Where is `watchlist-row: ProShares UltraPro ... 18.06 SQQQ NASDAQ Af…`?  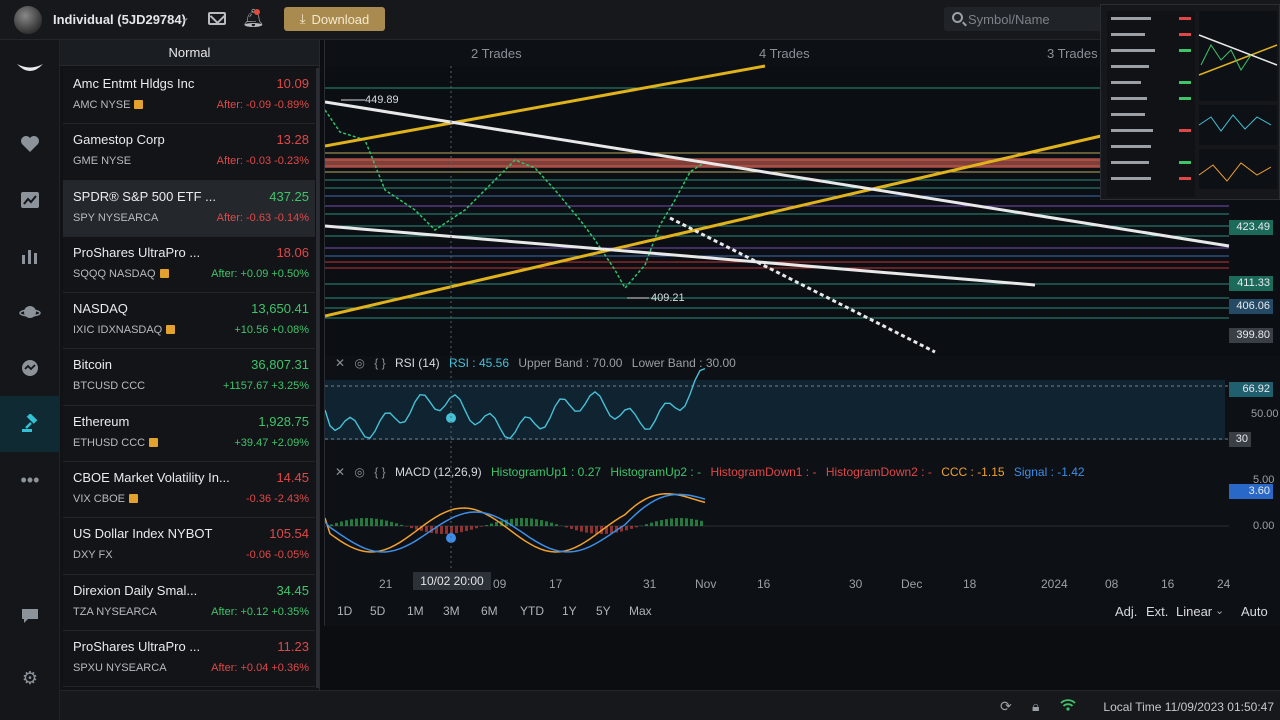 watchlist-row: ProShares UltraPro ... 18.06 SQQQ NASDAQ Af… is located at coordinates (189, 265).